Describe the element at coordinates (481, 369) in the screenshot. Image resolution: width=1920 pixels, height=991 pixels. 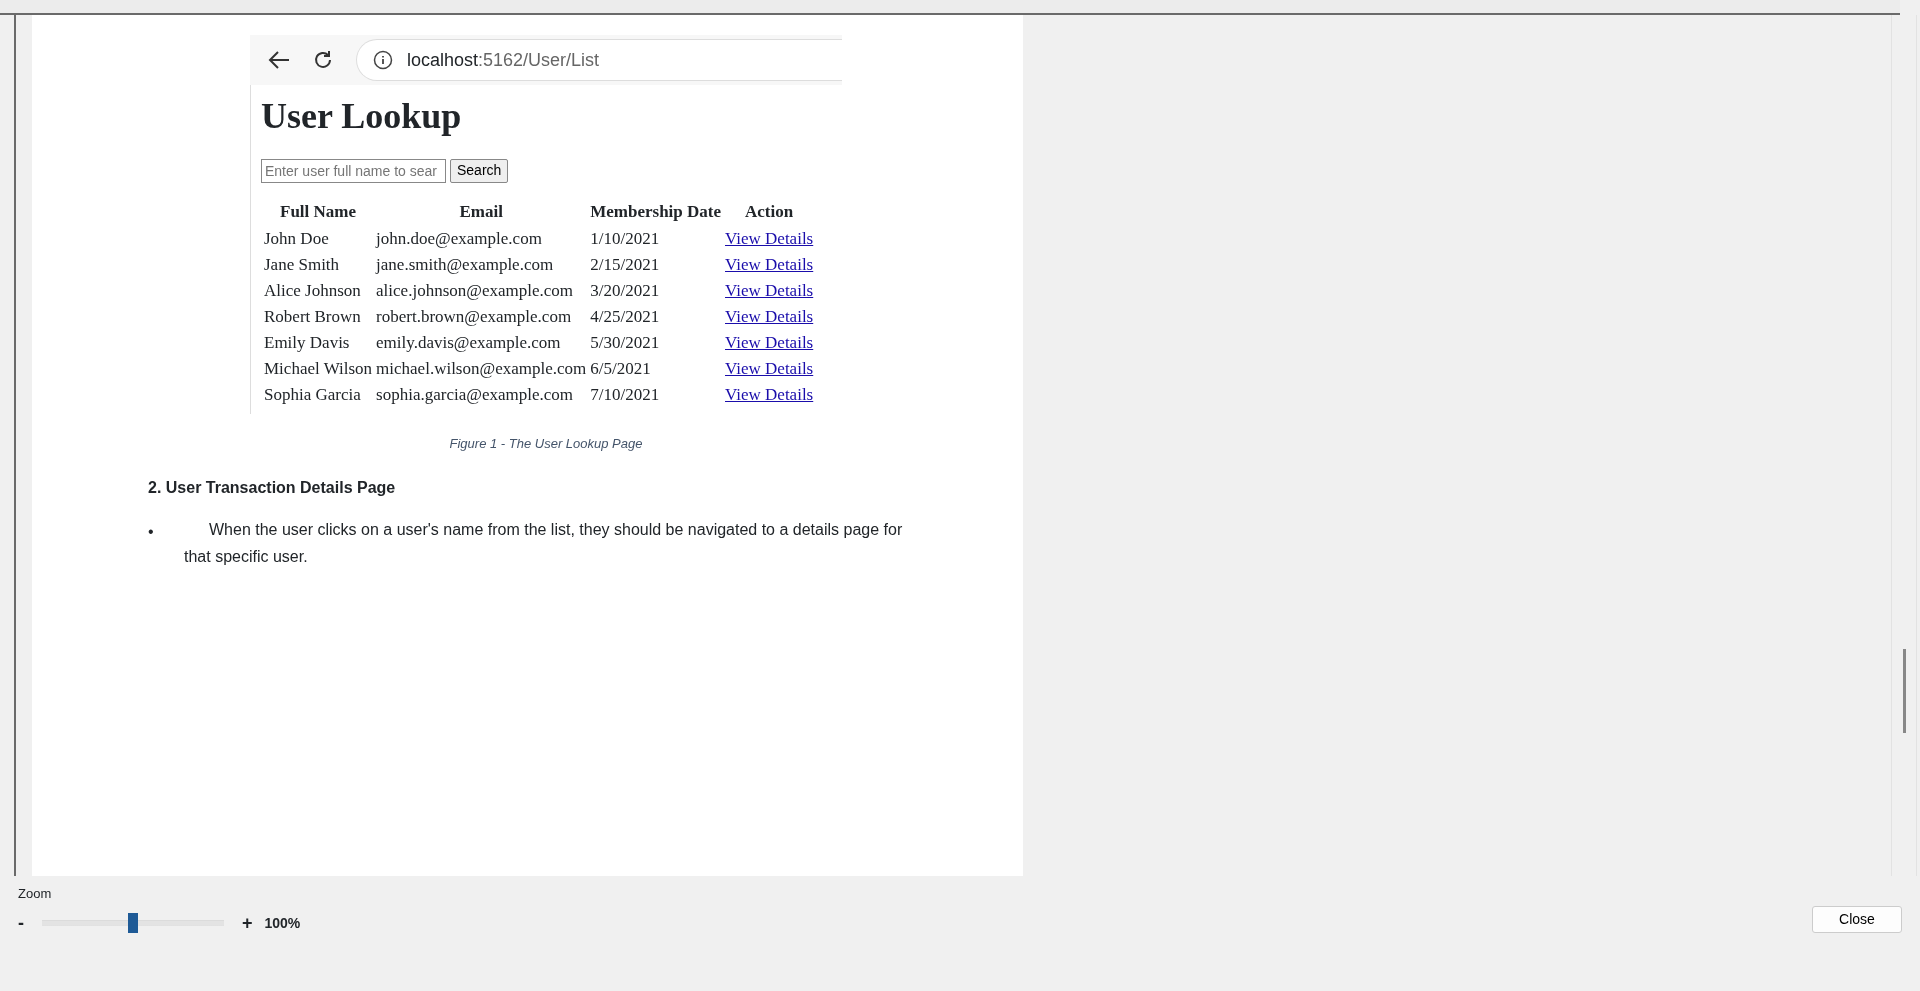
I see `table-cell-text: michael.wilson@example.com` at that location.